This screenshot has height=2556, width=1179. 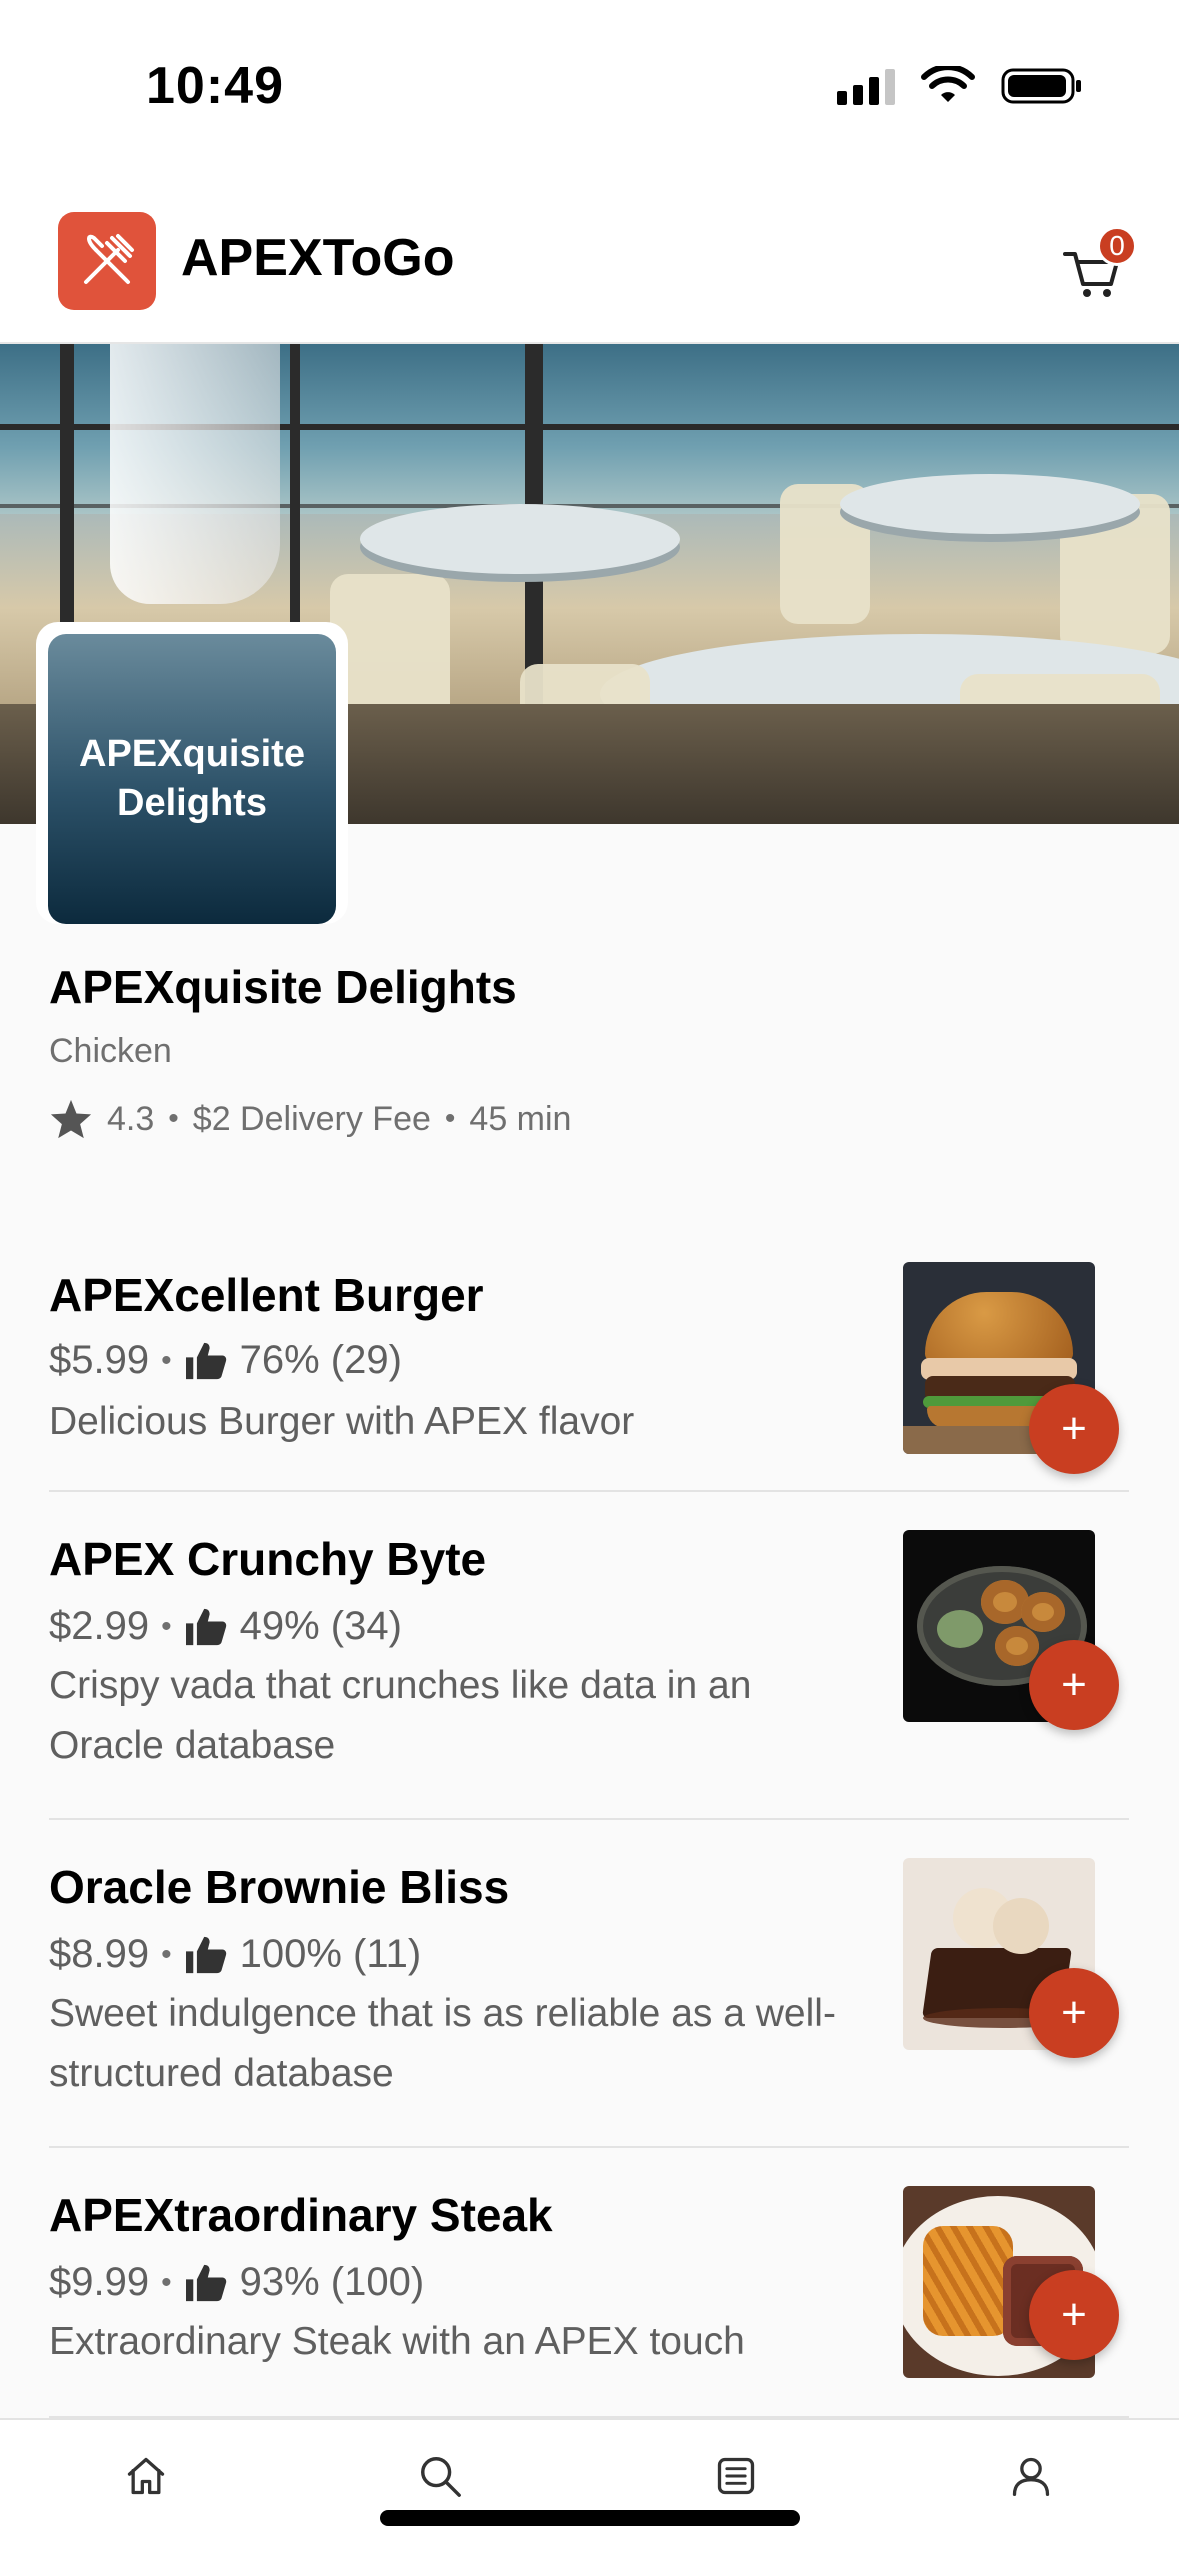 What do you see at coordinates (301, 2215) in the screenshot?
I see `item-name: APEXtraordinary Steak` at bounding box center [301, 2215].